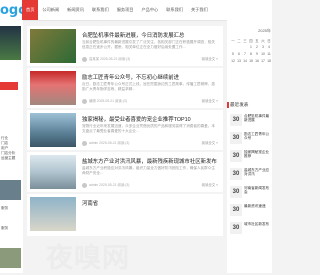 The width and height of the screenshot is (320, 275). I want to click on list-item: 30 最新资讯速递, so click(251, 210).